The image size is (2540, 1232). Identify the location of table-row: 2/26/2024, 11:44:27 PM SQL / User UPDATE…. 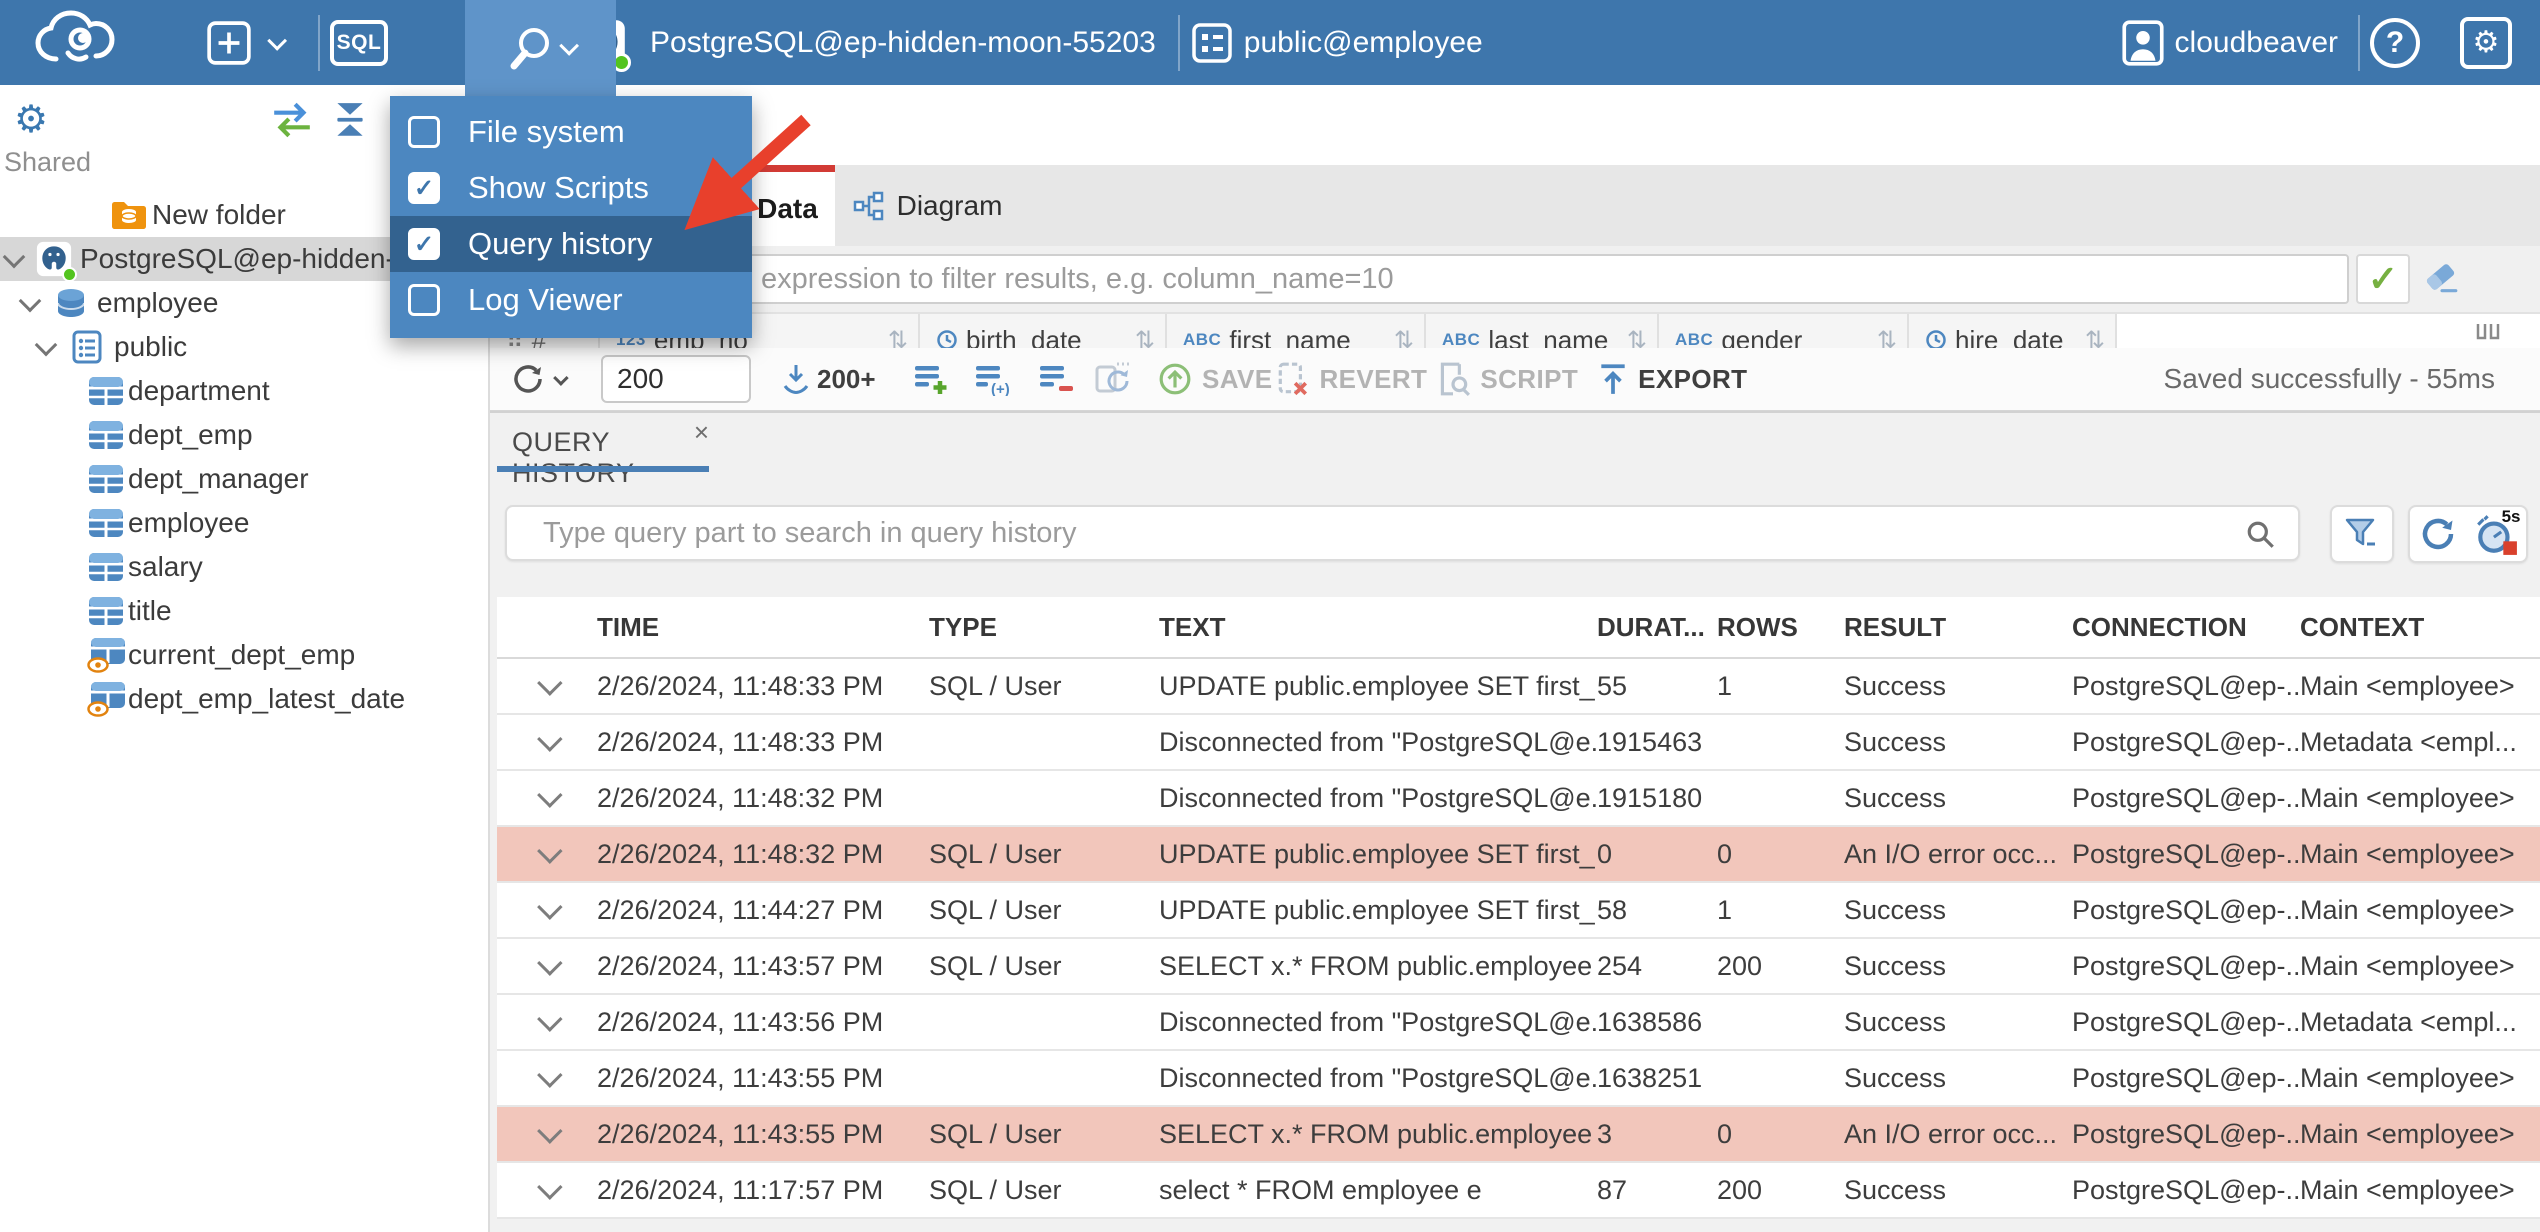
(1518, 911).